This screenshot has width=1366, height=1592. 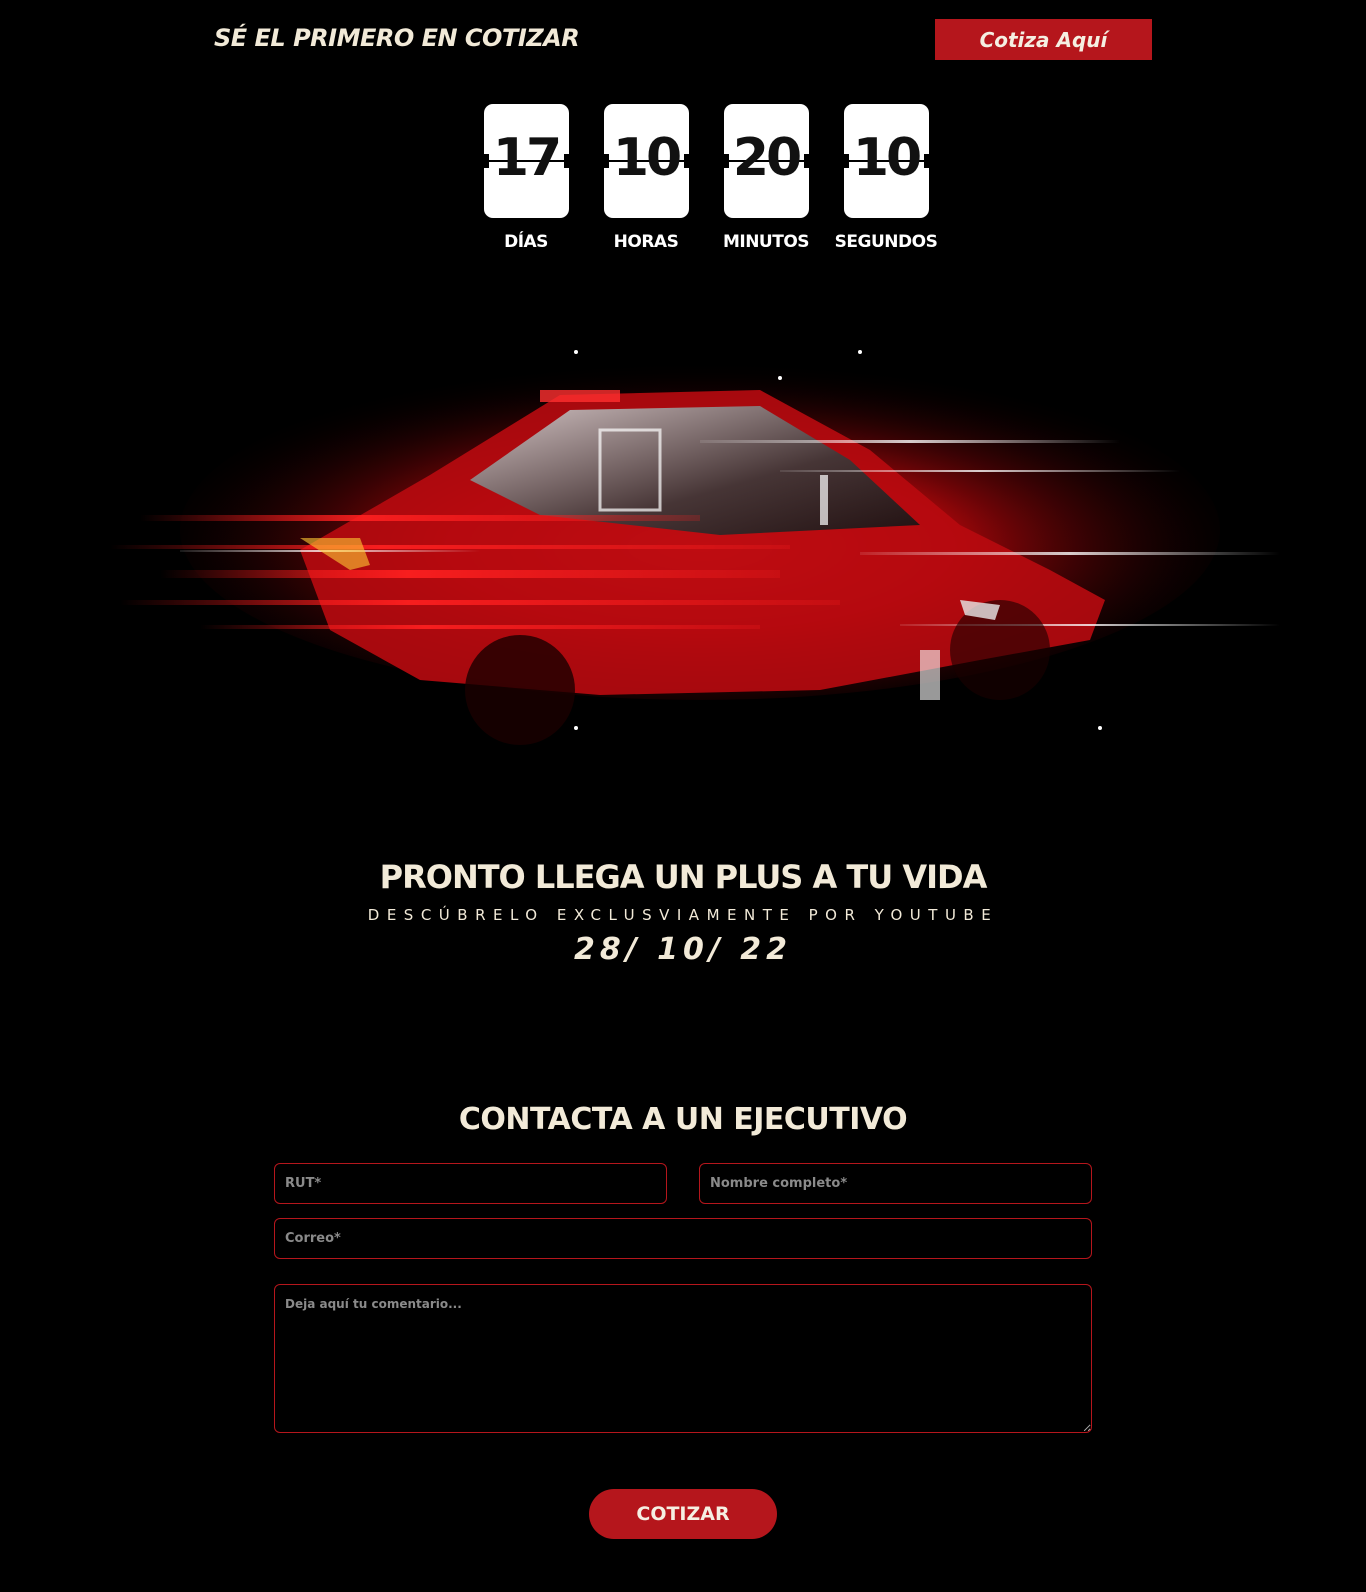 What do you see at coordinates (526, 242) in the screenshot?
I see `countdown-label: DÍAS` at bounding box center [526, 242].